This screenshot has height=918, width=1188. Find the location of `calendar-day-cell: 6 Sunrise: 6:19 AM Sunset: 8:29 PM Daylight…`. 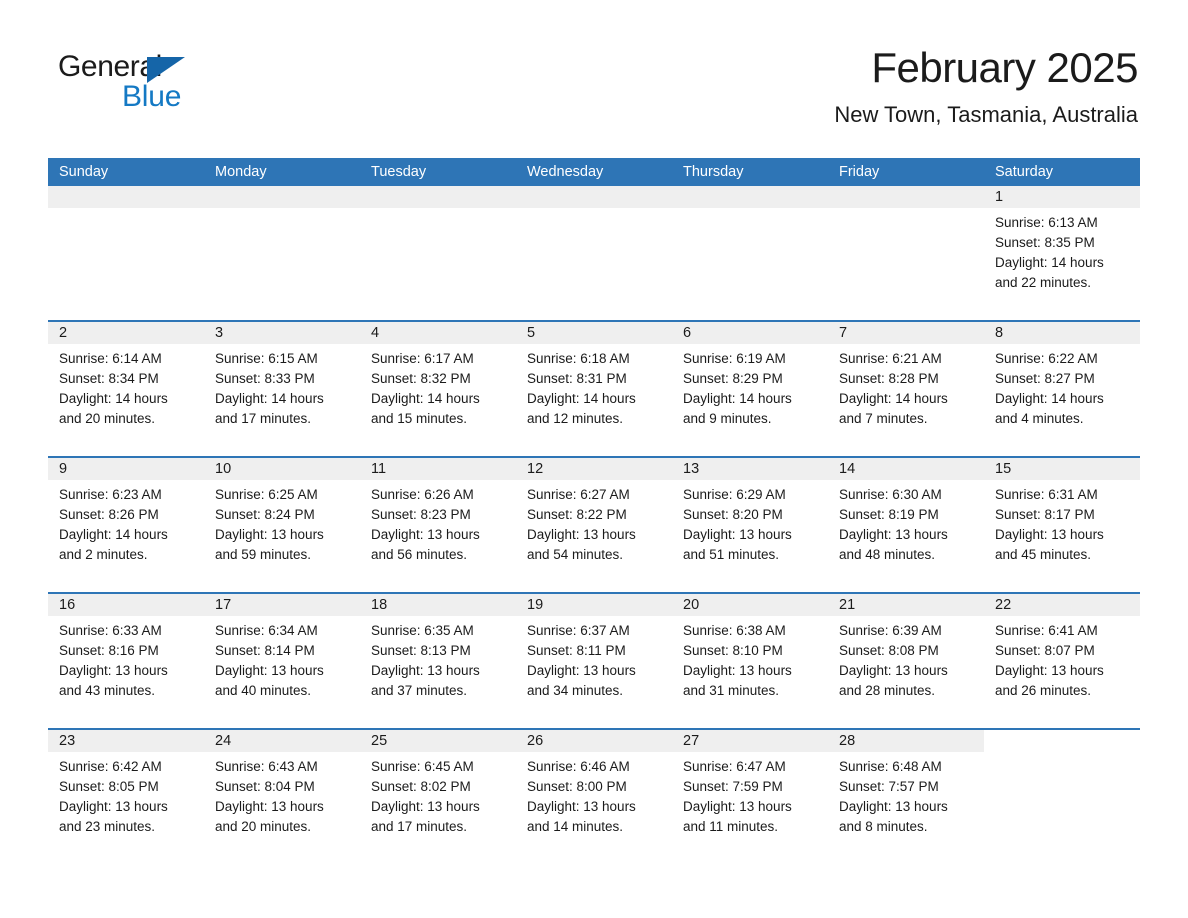

calendar-day-cell: 6 Sunrise: 6:19 AM Sunset: 8:29 PM Daylight… is located at coordinates (750, 383).